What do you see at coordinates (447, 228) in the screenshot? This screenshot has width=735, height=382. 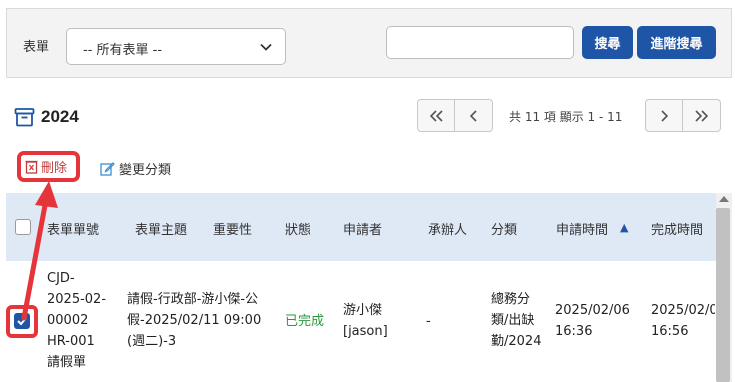 I see `col-header-handler: 承辦人` at bounding box center [447, 228].